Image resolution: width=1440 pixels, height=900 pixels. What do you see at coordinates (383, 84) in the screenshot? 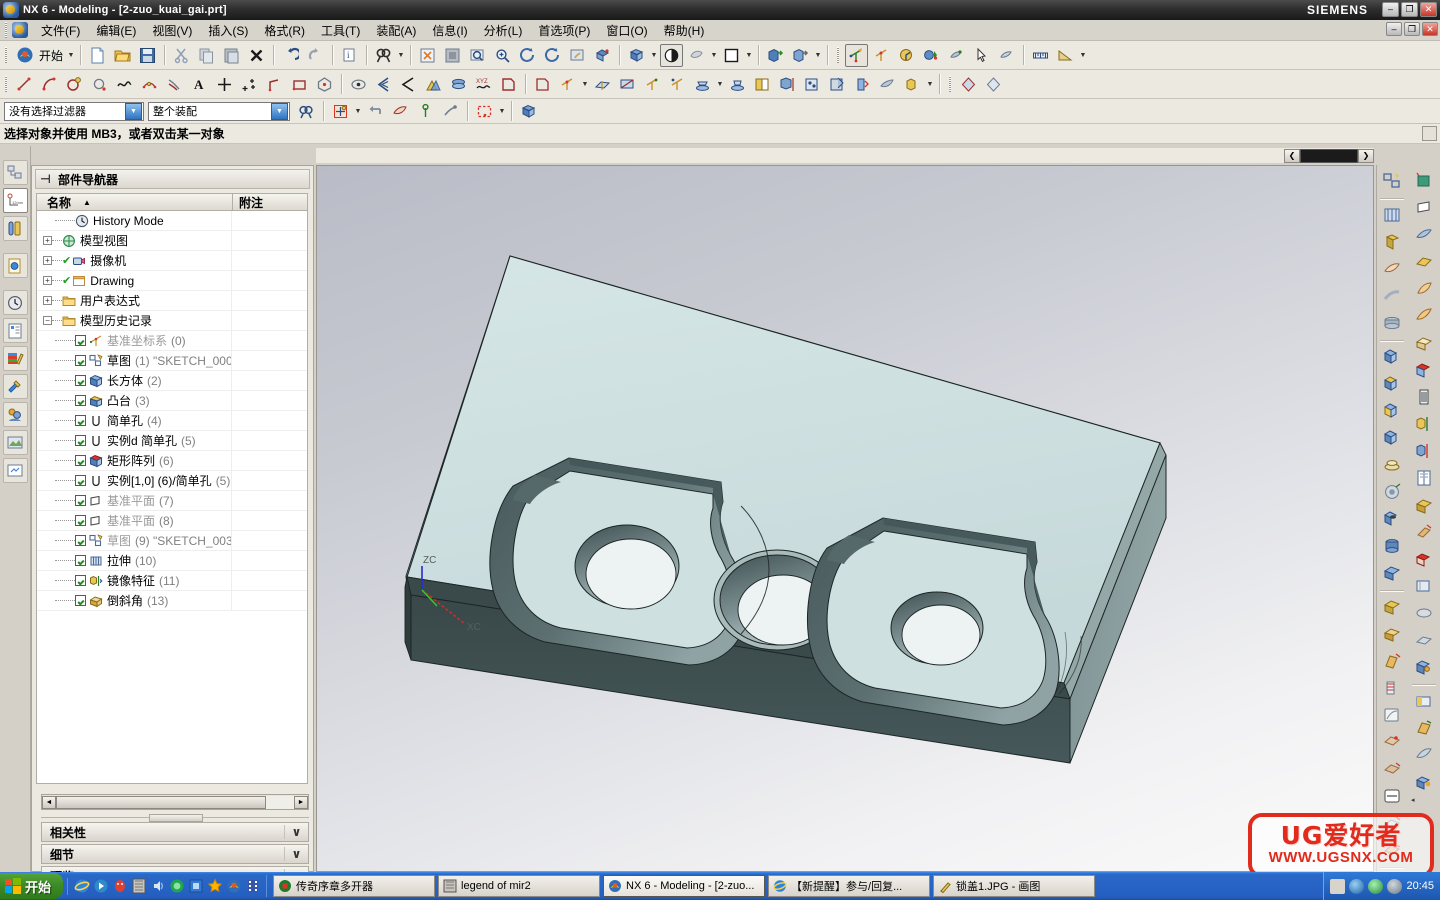
I see `intersection-curve-icon` at bounding box center [383, 84].